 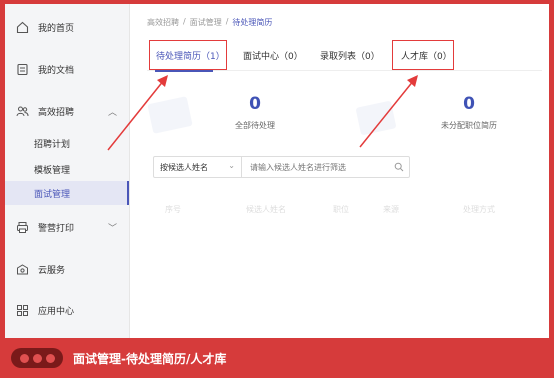 What do you see at coordinates (37, 358) in the screenshot?
I see `dots-icon` at bounding box center [37, 358].